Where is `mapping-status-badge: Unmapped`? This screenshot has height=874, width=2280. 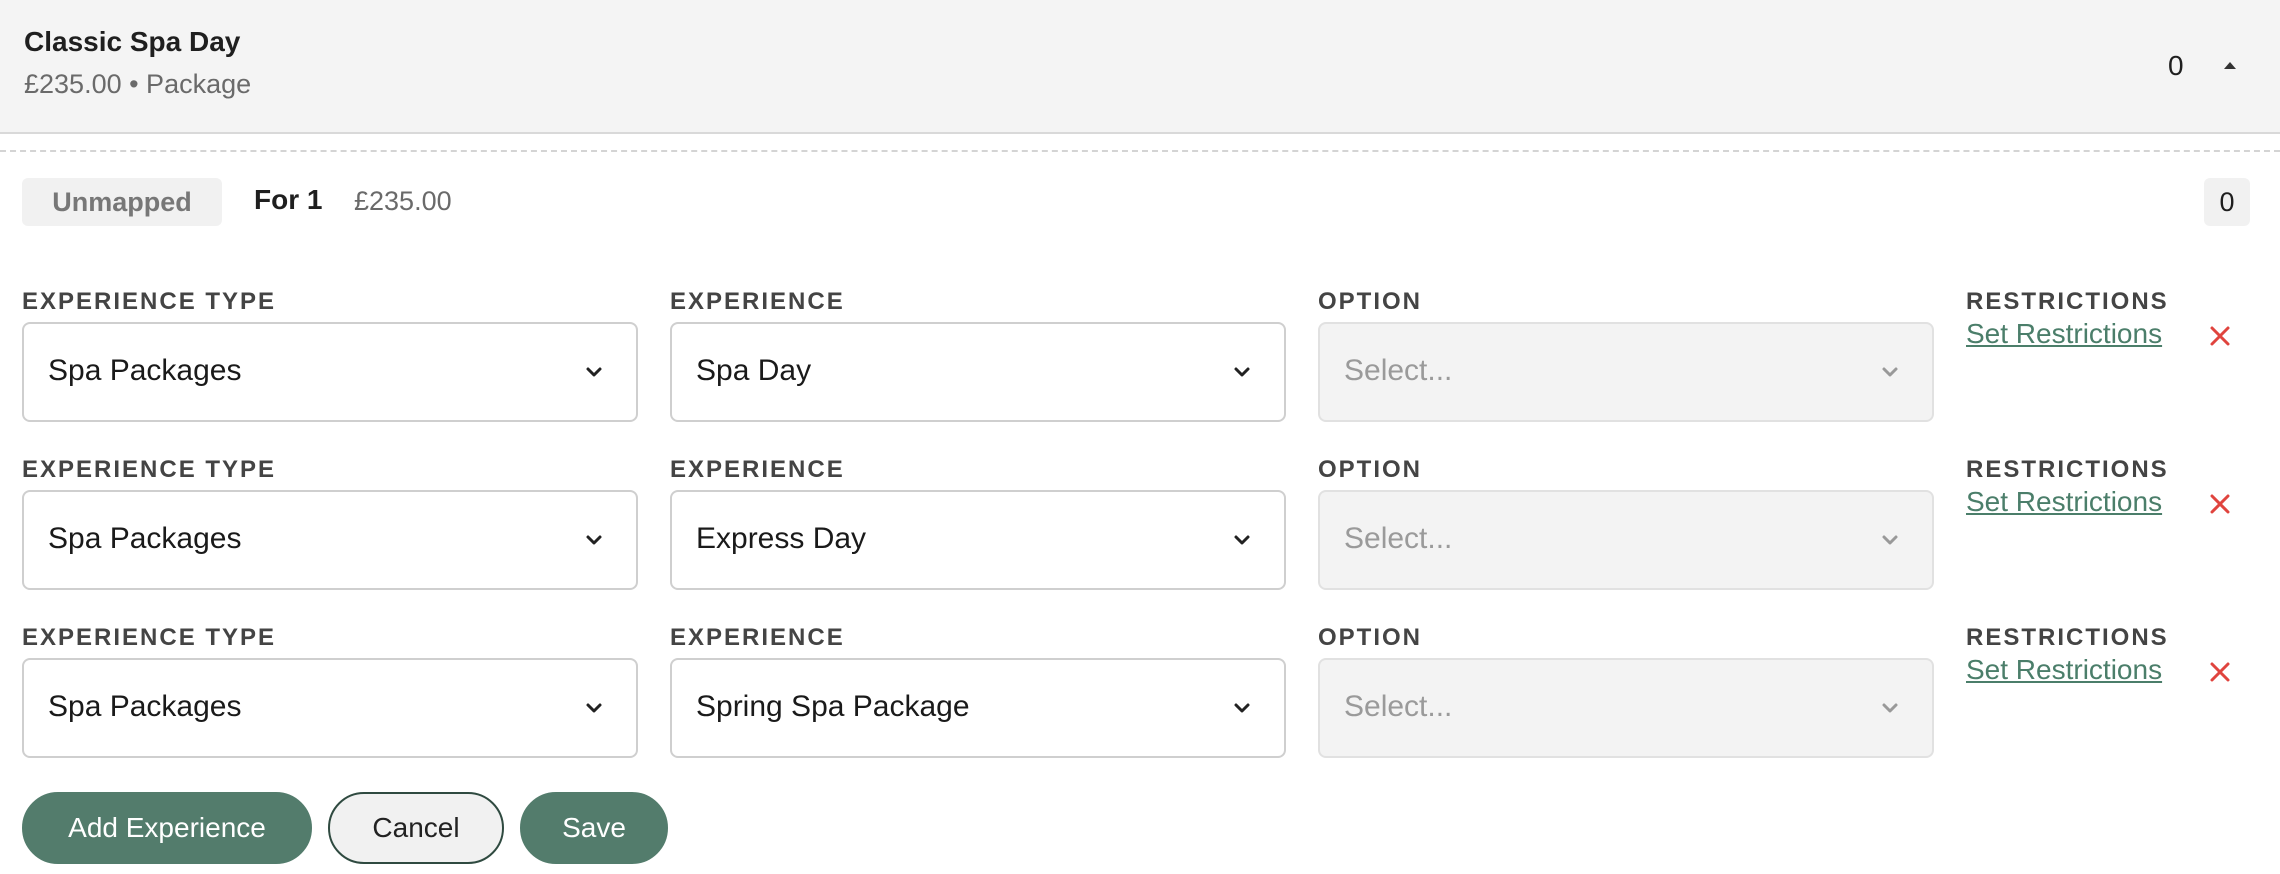
mapping-status-badge: Unmapped is located at coordinates (122, 202).